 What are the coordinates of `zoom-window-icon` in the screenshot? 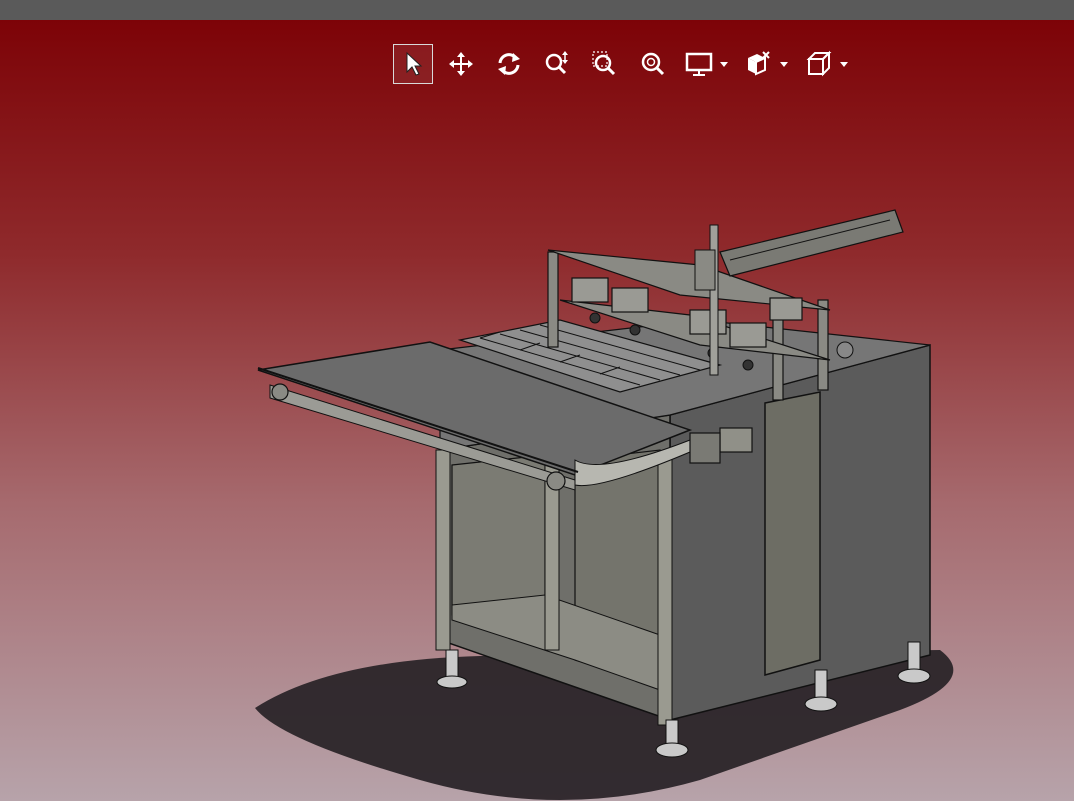 It's located at (604, 63).